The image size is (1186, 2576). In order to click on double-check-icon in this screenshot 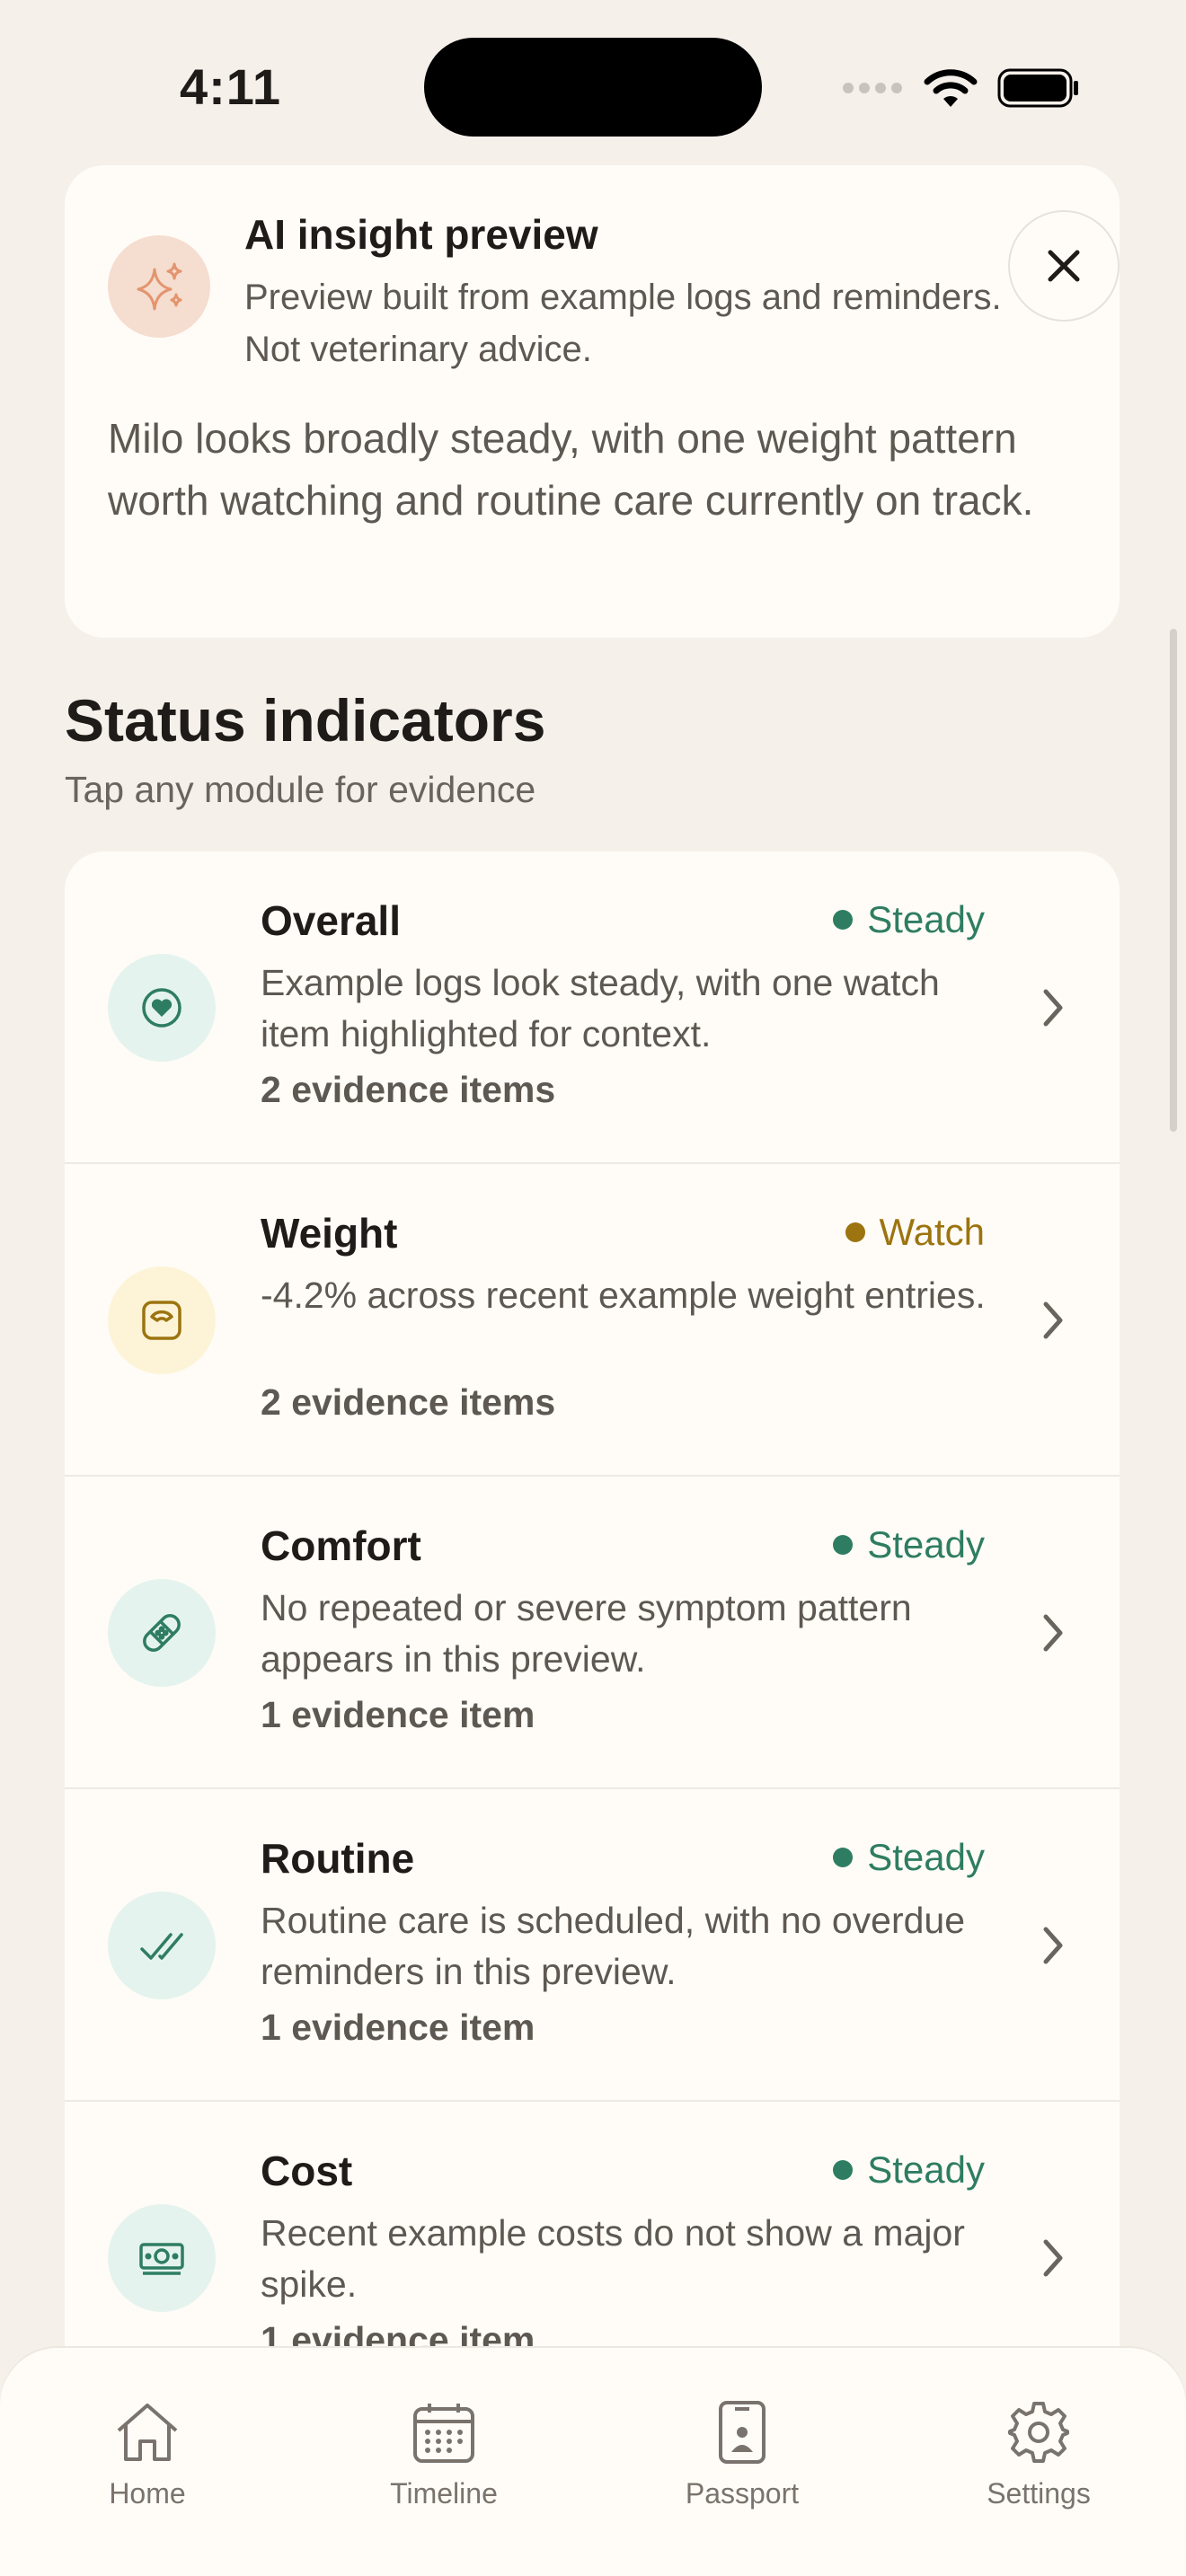, I will do `click(162, 1946)`.